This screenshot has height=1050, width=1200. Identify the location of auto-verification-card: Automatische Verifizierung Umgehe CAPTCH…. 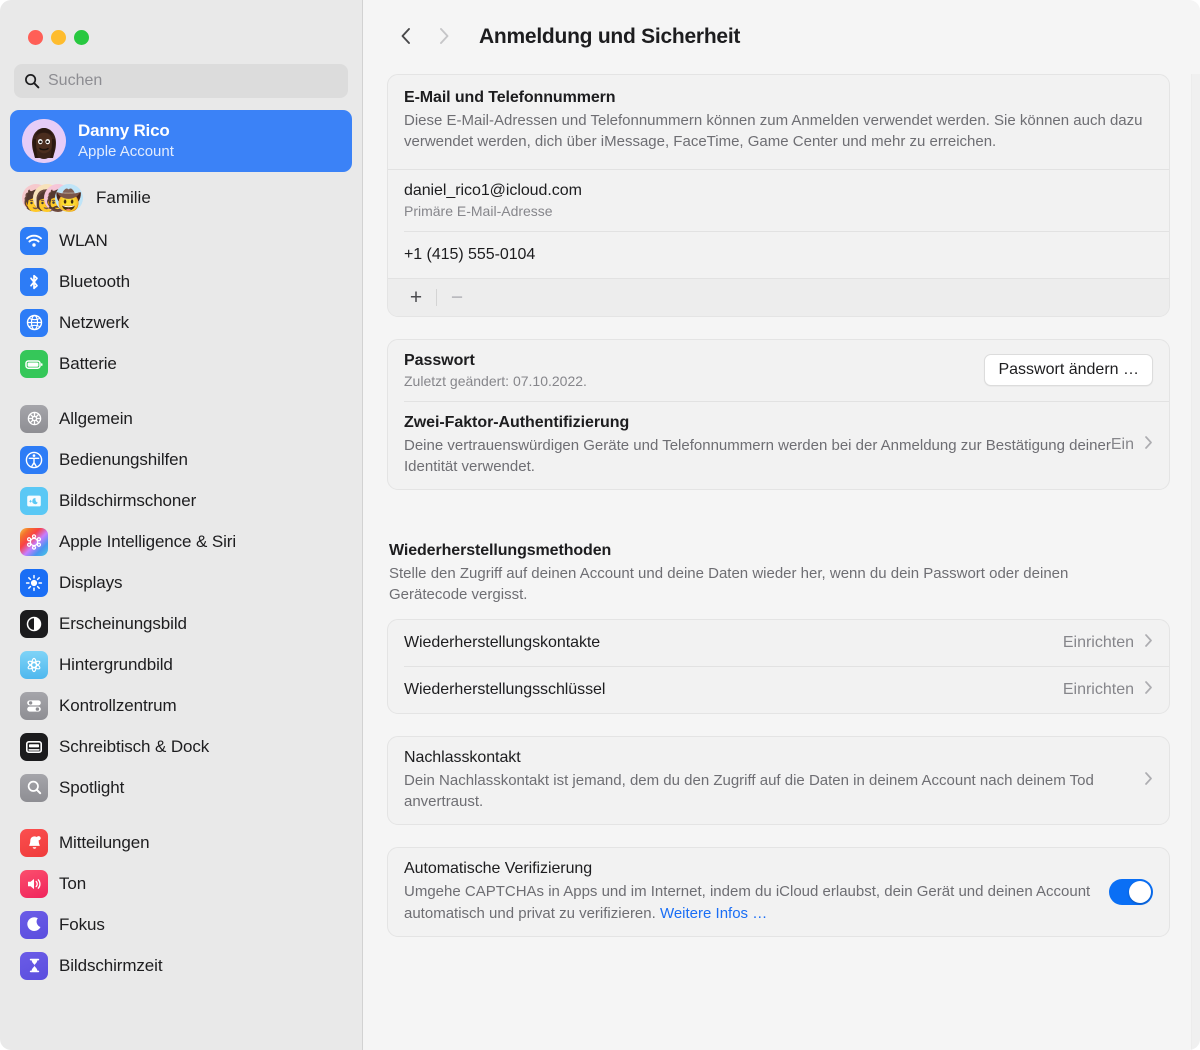
(778, 892).